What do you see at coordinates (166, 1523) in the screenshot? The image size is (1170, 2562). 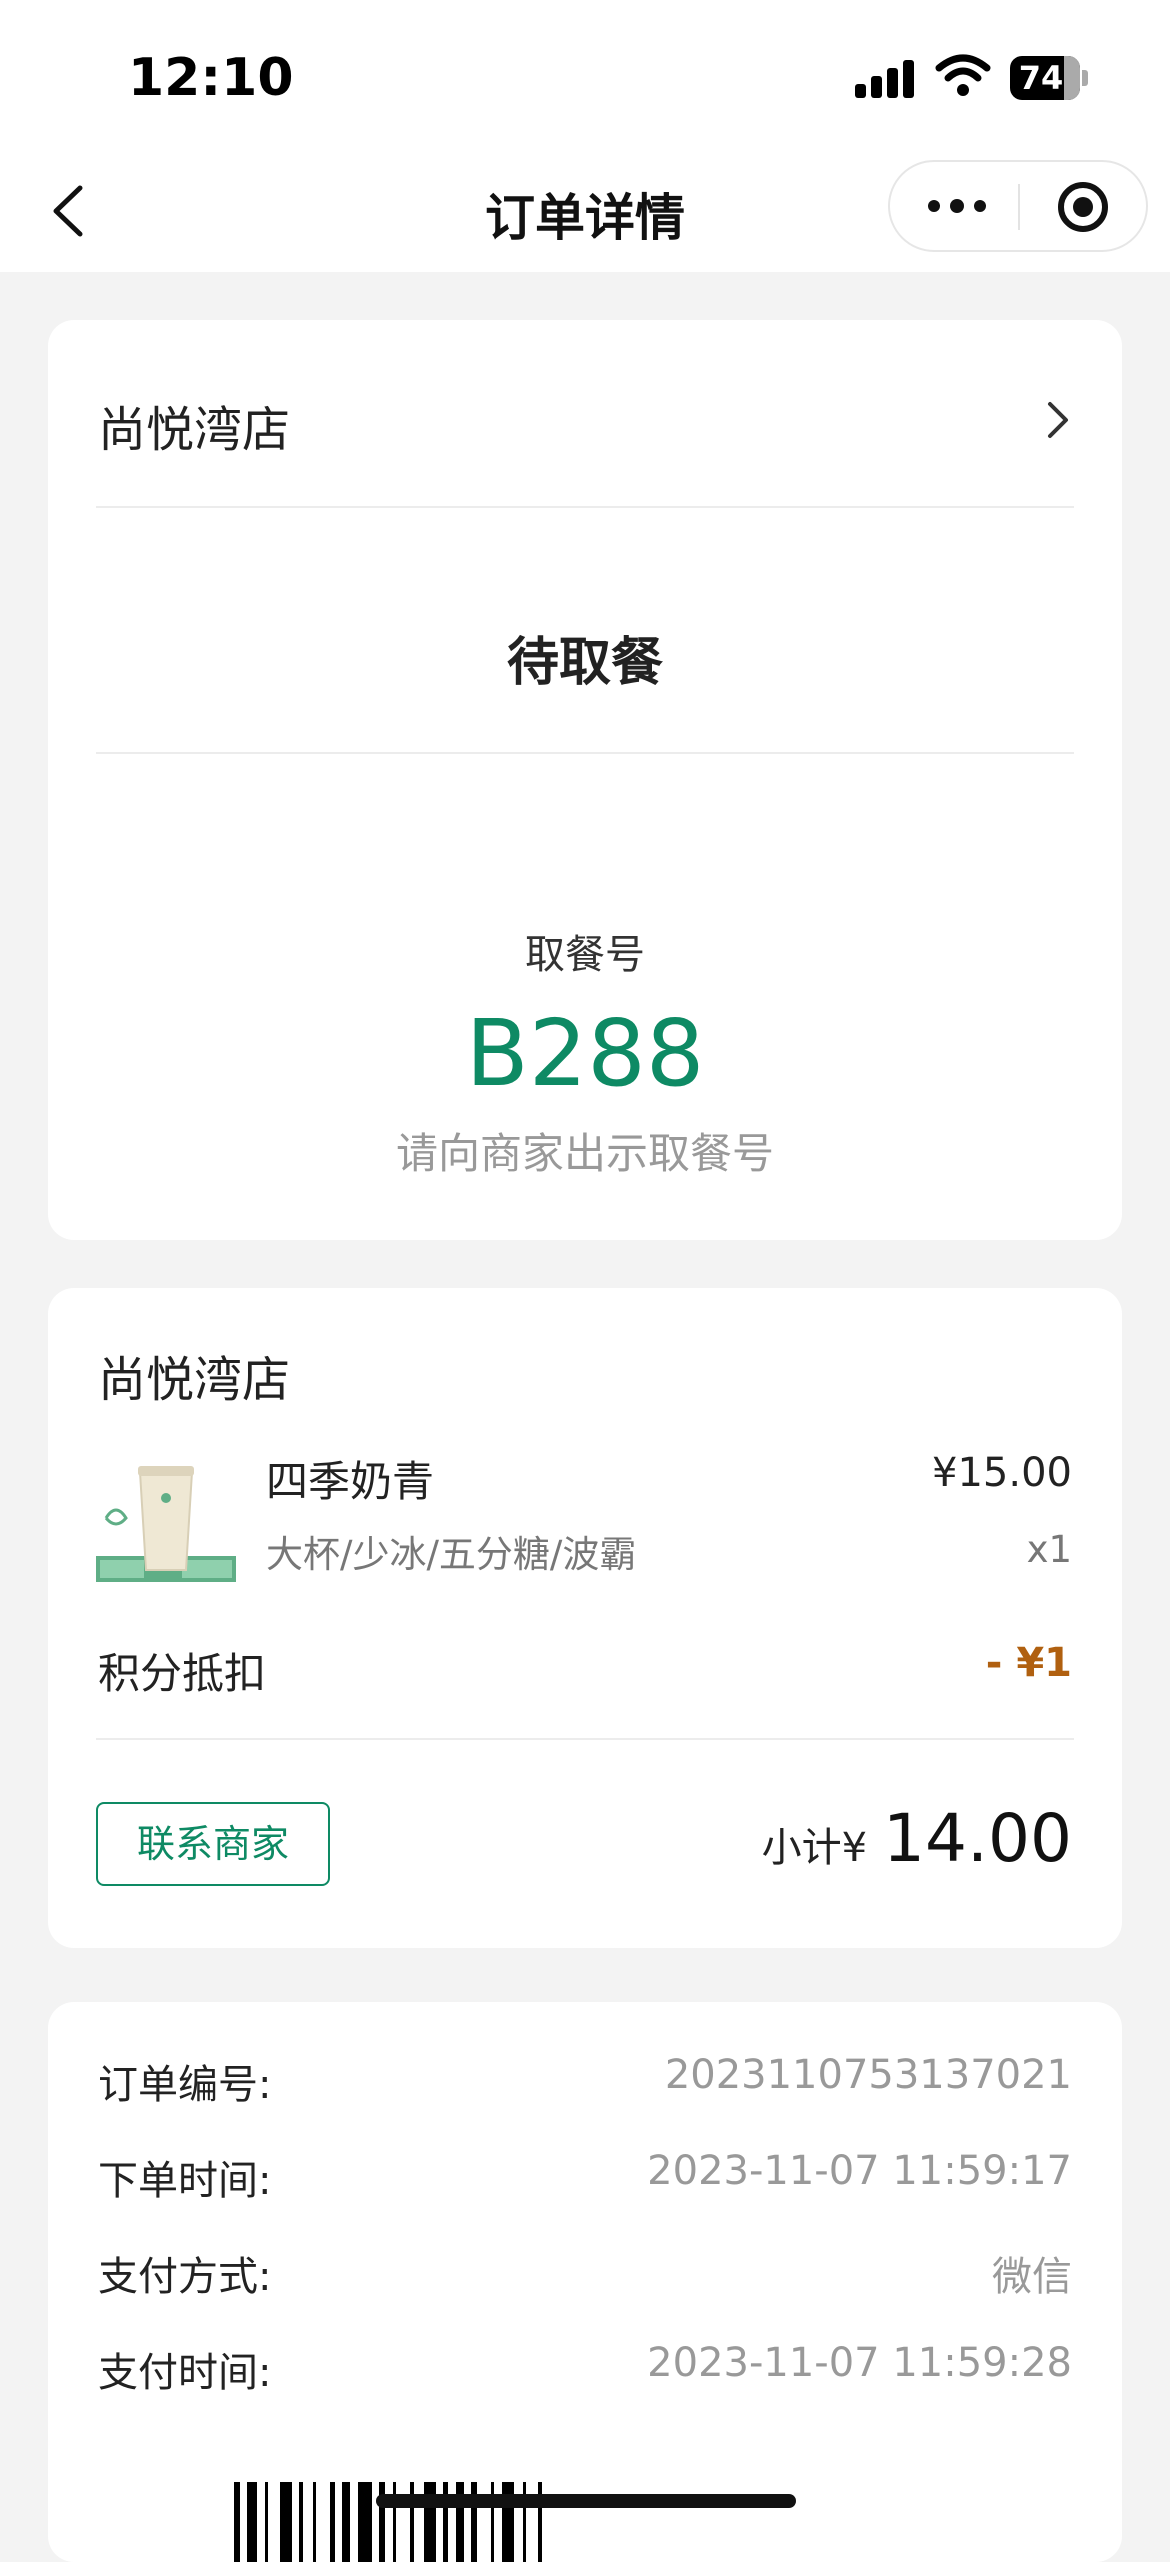 I see `product-image` at bounding box center [166, 1523].